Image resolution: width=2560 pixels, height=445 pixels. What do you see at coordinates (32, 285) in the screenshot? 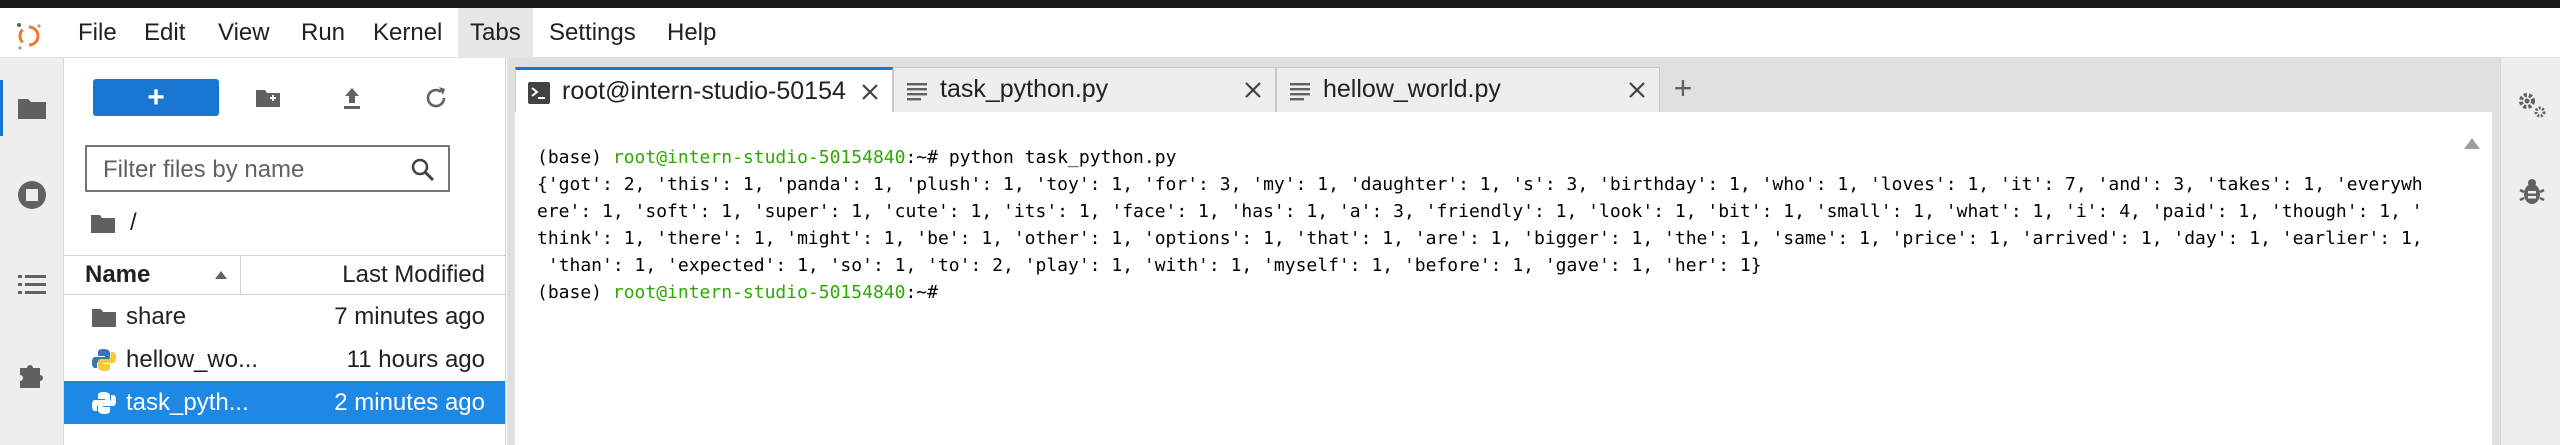
I see `toc-icon` at bounding box center [32, 285].